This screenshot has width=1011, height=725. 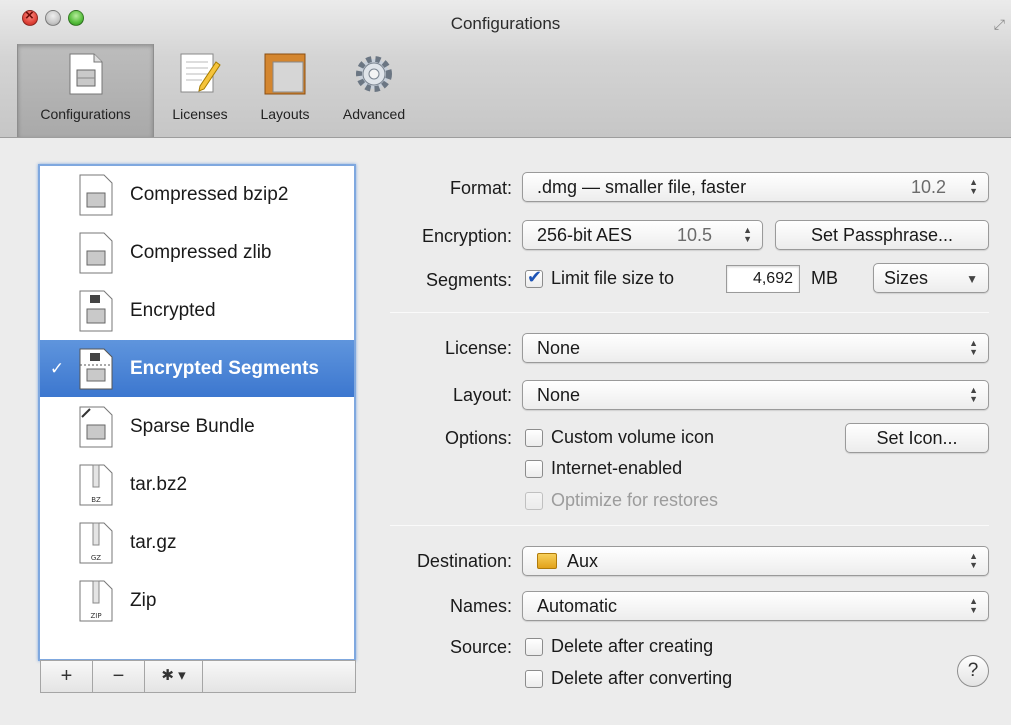 I want to click on names-popup: Automatic ▲ ▼, so click(x=755, y=606).